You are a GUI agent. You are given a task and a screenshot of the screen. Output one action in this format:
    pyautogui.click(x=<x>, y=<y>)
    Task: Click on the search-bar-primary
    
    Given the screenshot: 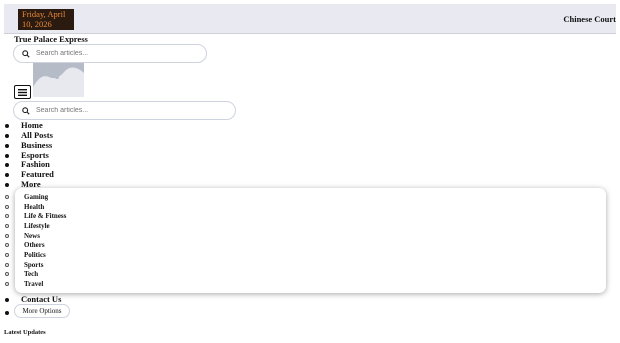 What is the action you would take?
    pyautogui.click(x=110, y=53)
    